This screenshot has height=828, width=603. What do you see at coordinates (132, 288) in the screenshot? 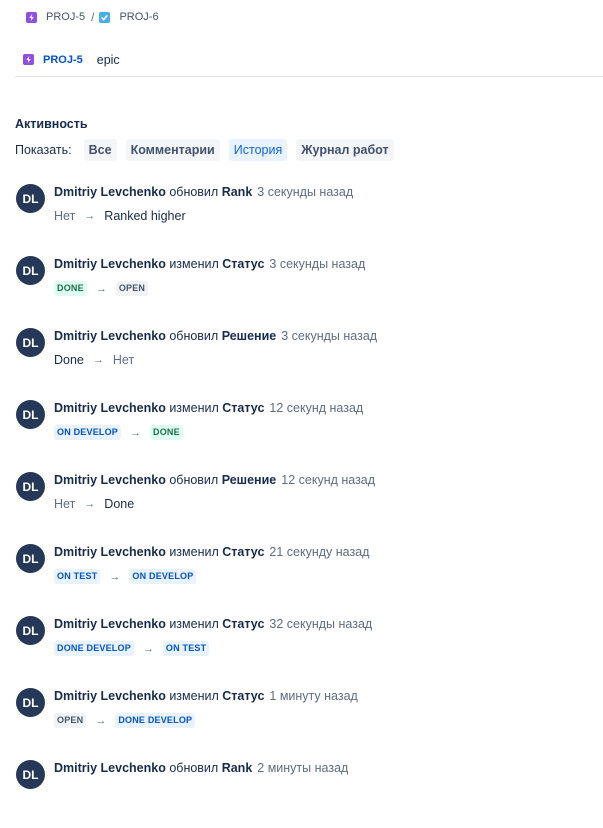
I see `new-status-lozenge: OPEN` at bounding box center [132, 288].